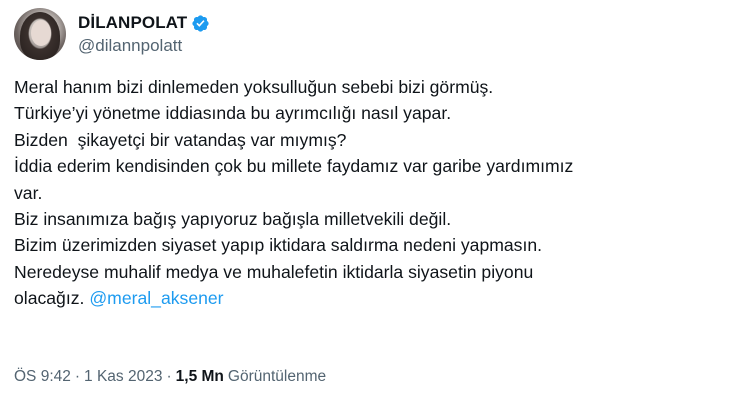  What do you see at coordinates (42, 377) in the screenshot?
I see `tweet-time: ÖS 9:42` at bounding box center [42, 377].